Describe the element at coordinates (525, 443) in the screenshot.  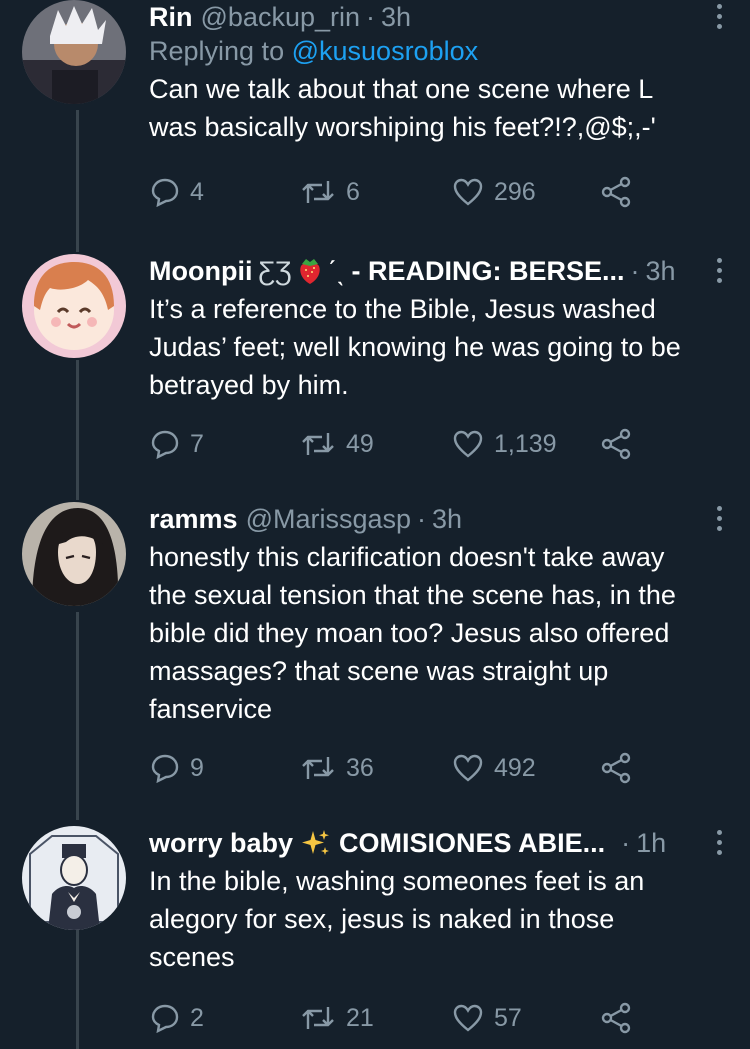
I see `like-count: 1,139` at that location.